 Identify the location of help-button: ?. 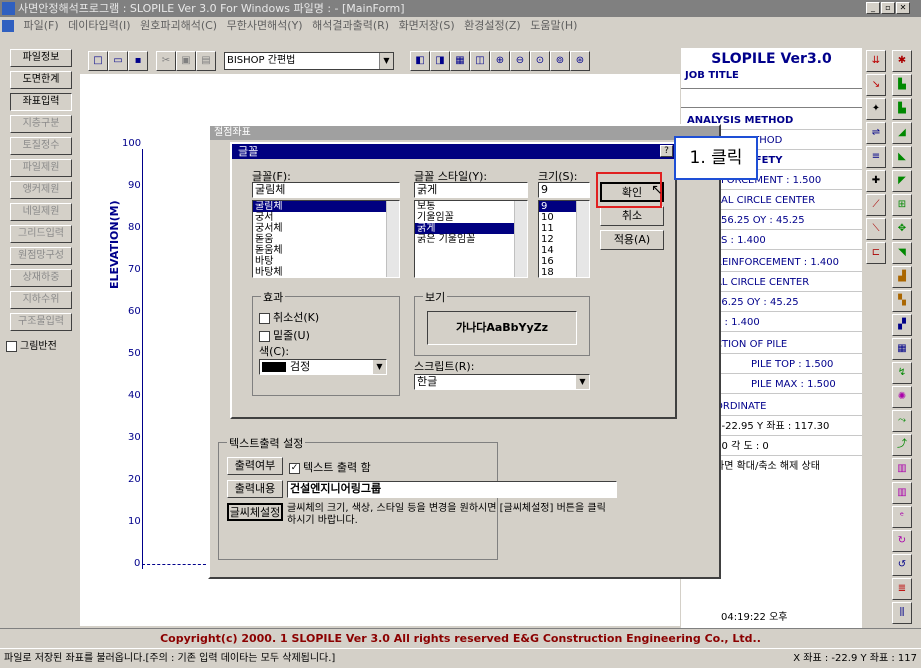
(666, 151).